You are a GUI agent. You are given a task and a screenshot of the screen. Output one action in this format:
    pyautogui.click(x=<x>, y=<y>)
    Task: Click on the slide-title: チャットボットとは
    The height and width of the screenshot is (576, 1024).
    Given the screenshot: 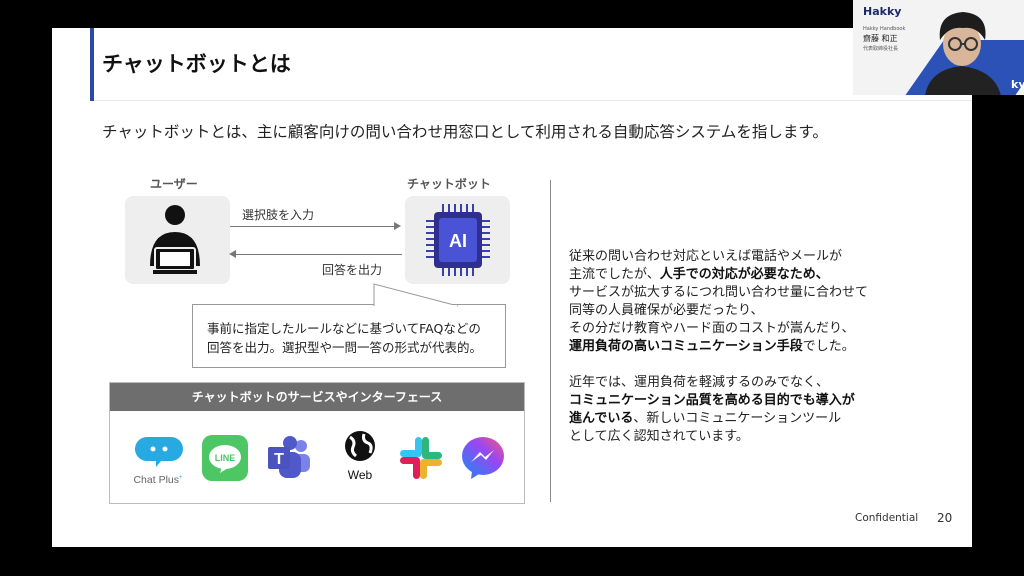 What is the action you would take?
    pyautogui.click(x=196, y=64)
    